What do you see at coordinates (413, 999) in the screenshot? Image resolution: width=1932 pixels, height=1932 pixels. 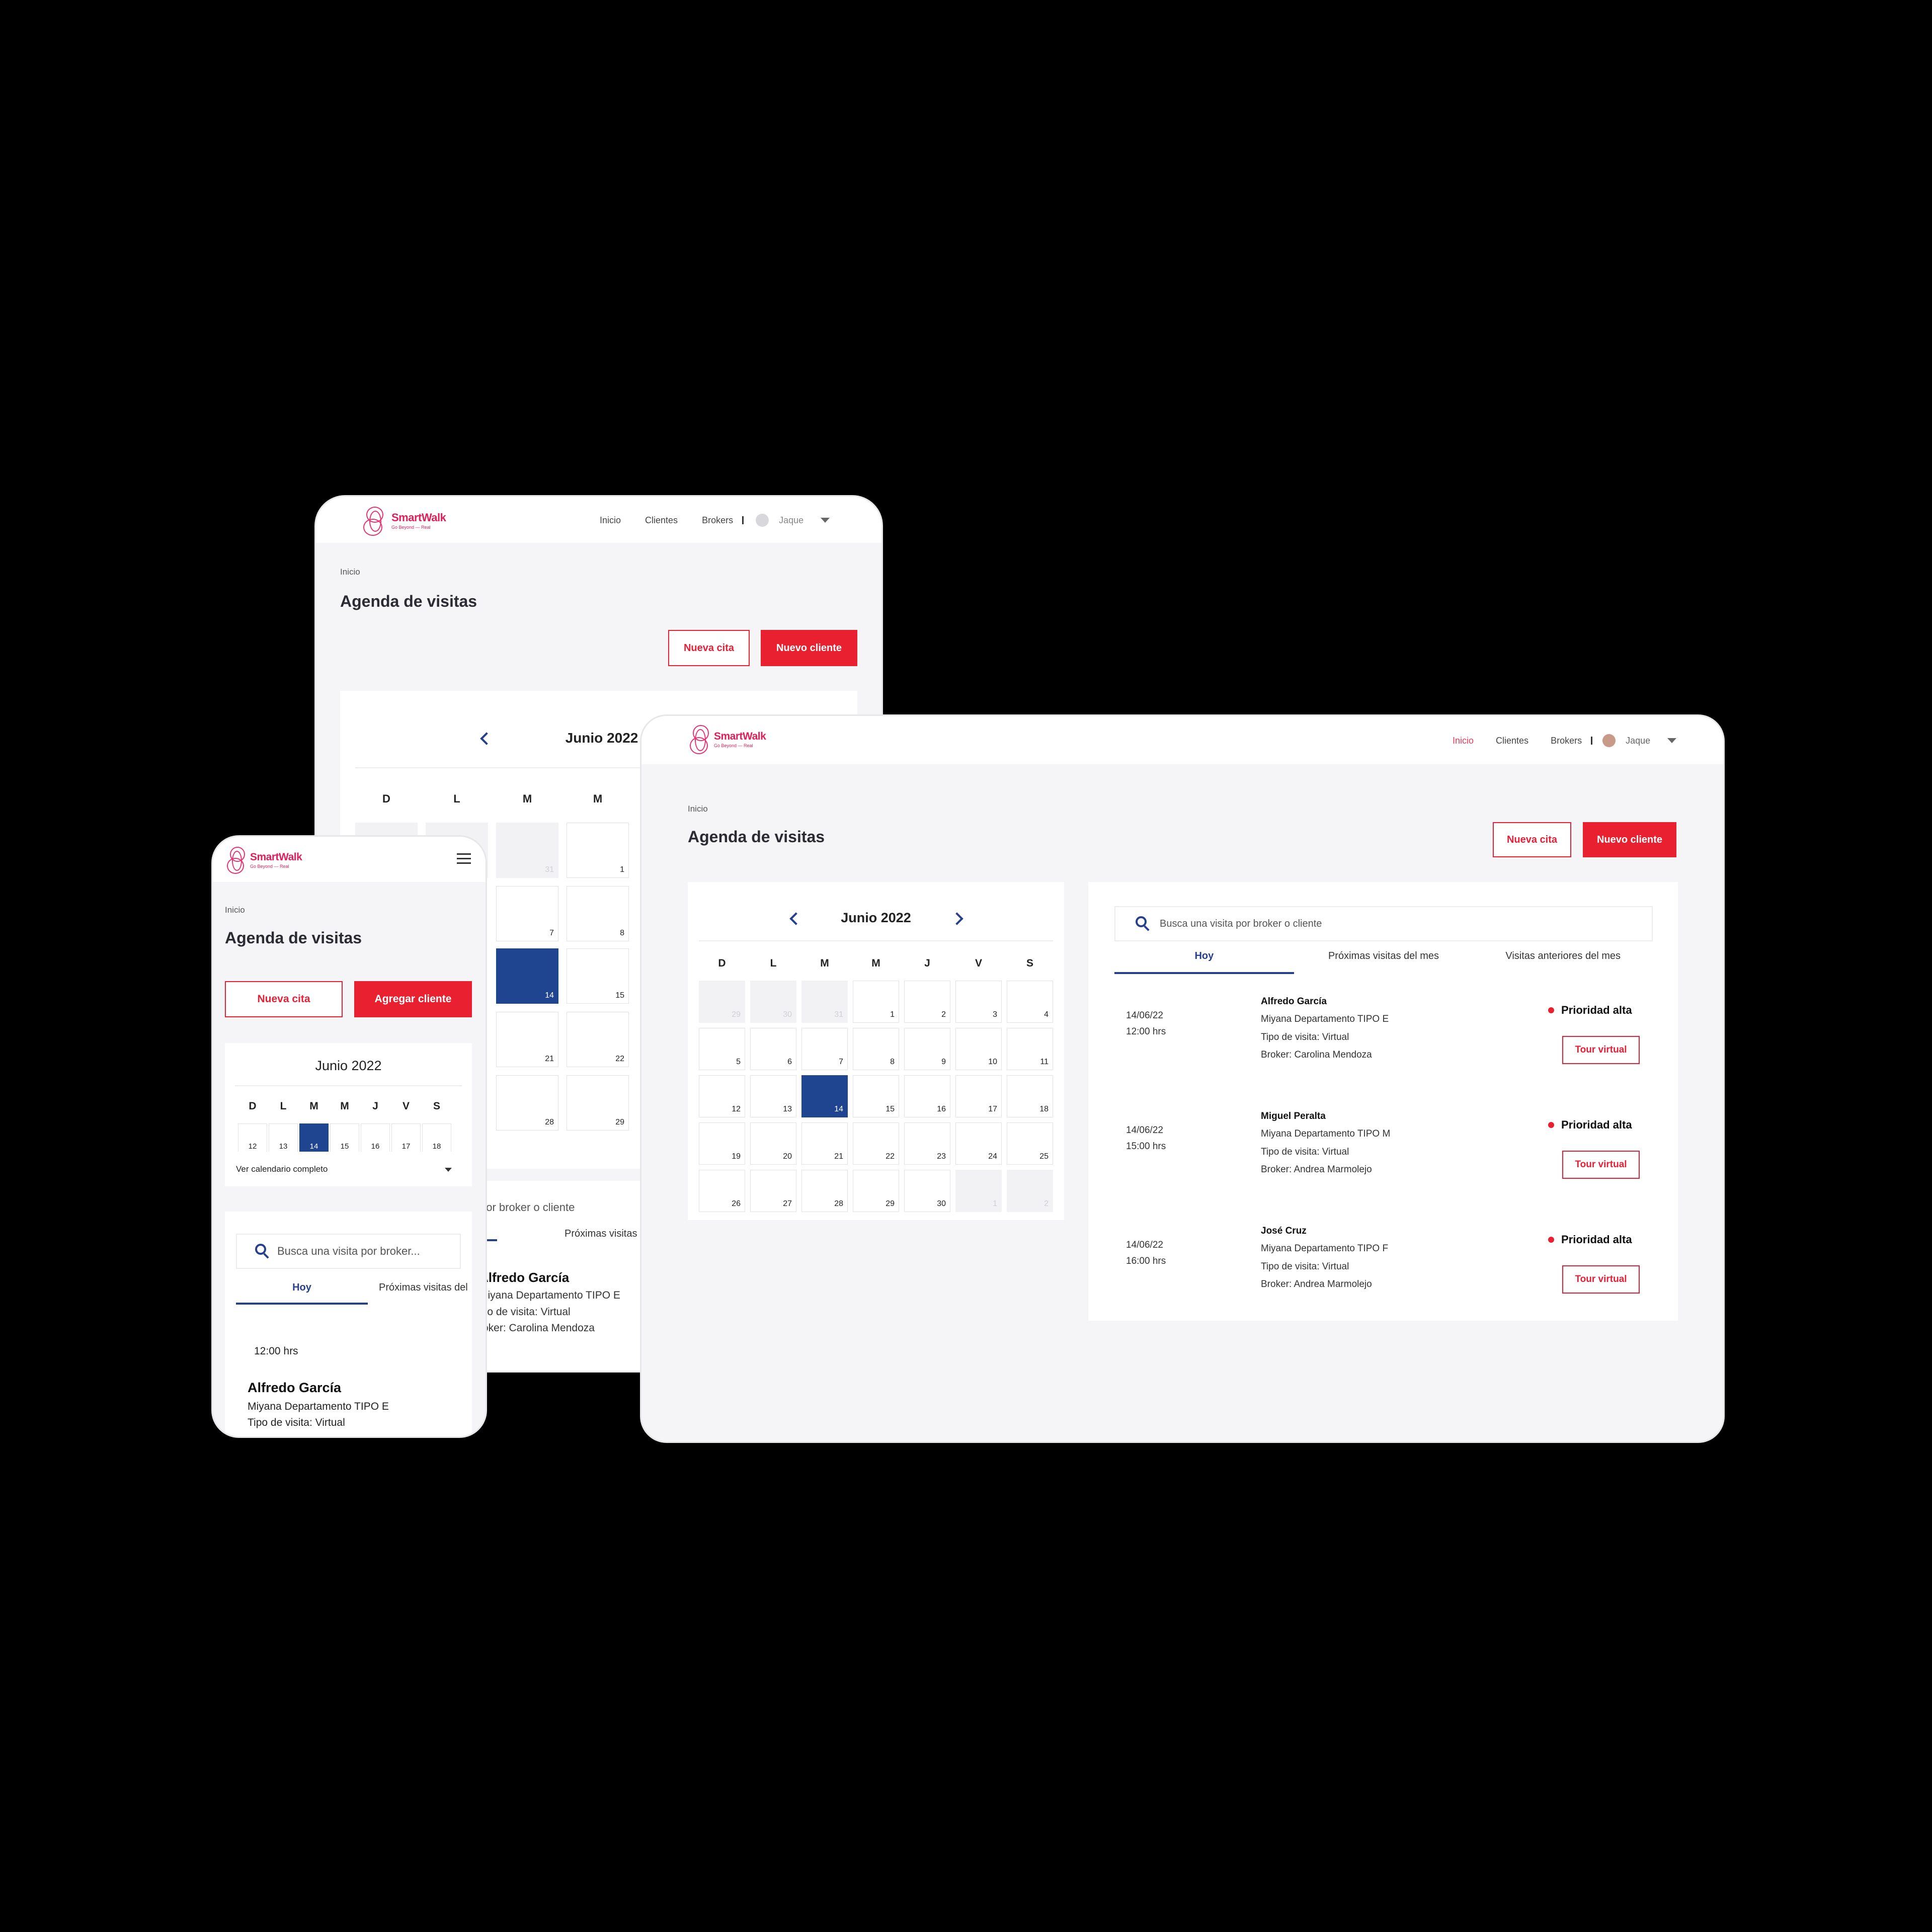 I see `agregar-cliente-button: Agregar cliente` at bounding box center [413, 999].